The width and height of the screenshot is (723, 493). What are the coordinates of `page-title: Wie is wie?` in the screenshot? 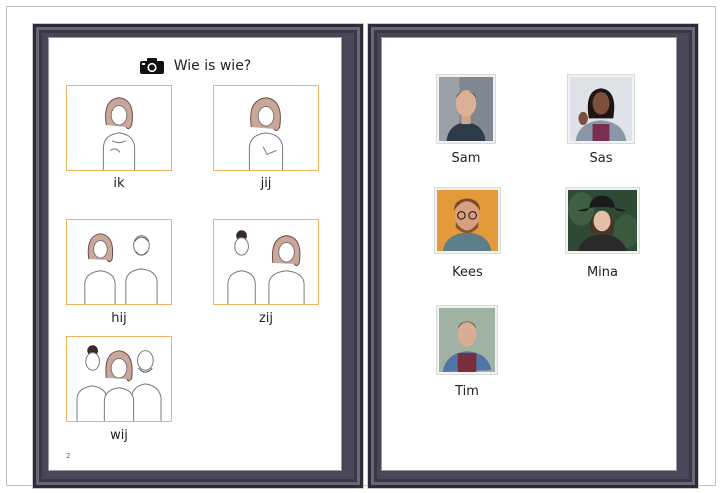 It's located at (212, 66).